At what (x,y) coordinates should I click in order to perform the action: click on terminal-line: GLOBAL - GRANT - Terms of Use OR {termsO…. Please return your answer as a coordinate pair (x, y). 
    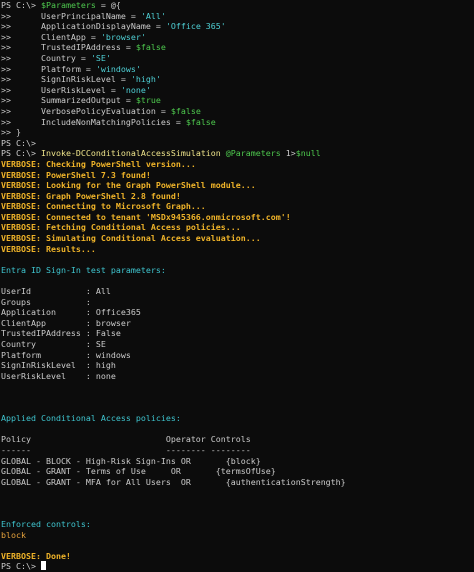
    Looking at the image, I should click on (237, 471).